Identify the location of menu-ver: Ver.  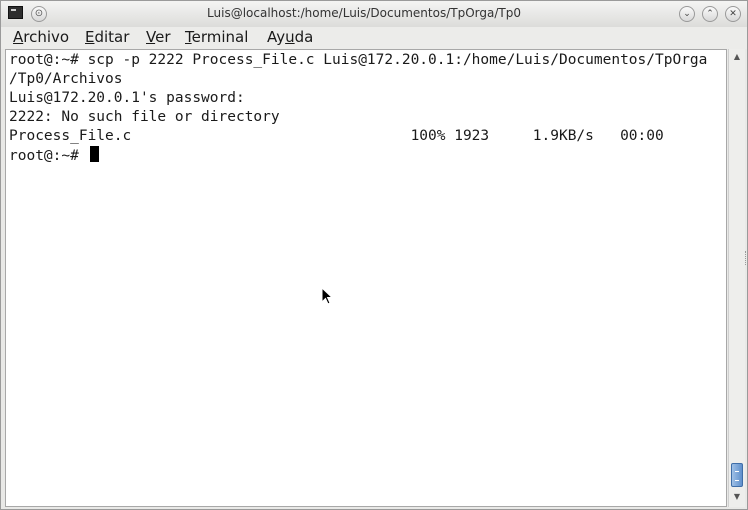
(158, 37).